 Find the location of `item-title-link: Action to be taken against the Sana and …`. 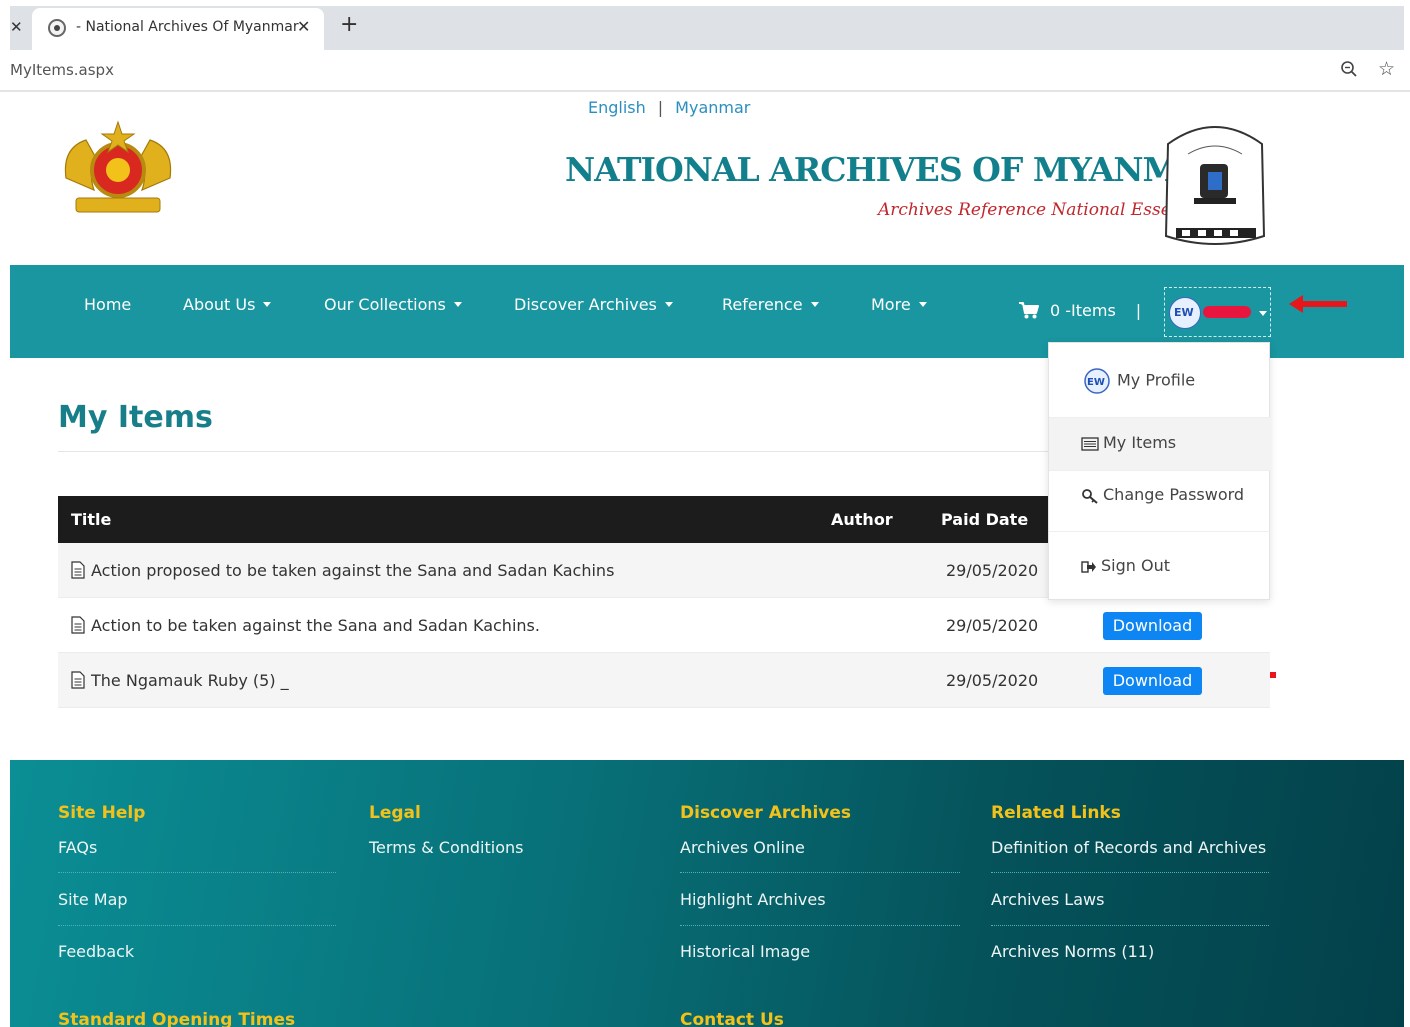

item-title-link: Action to be taken against the Sana and … is located at coordinates (315, 625).